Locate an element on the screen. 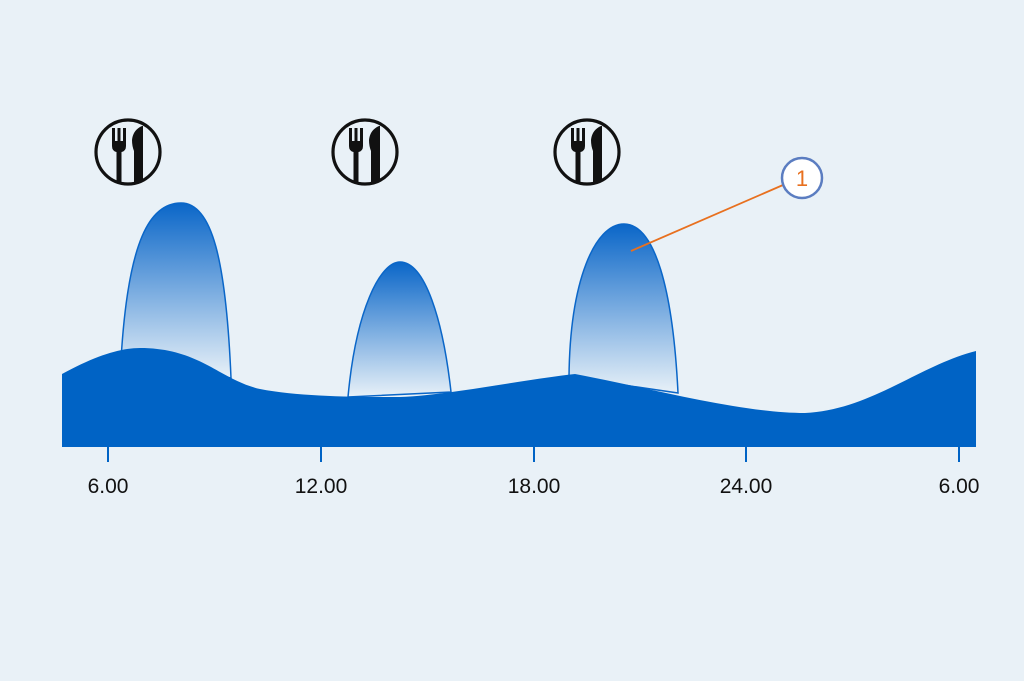 This screenshot has width=1024, height=681. base-level-area is located at coordinates (519, 397).